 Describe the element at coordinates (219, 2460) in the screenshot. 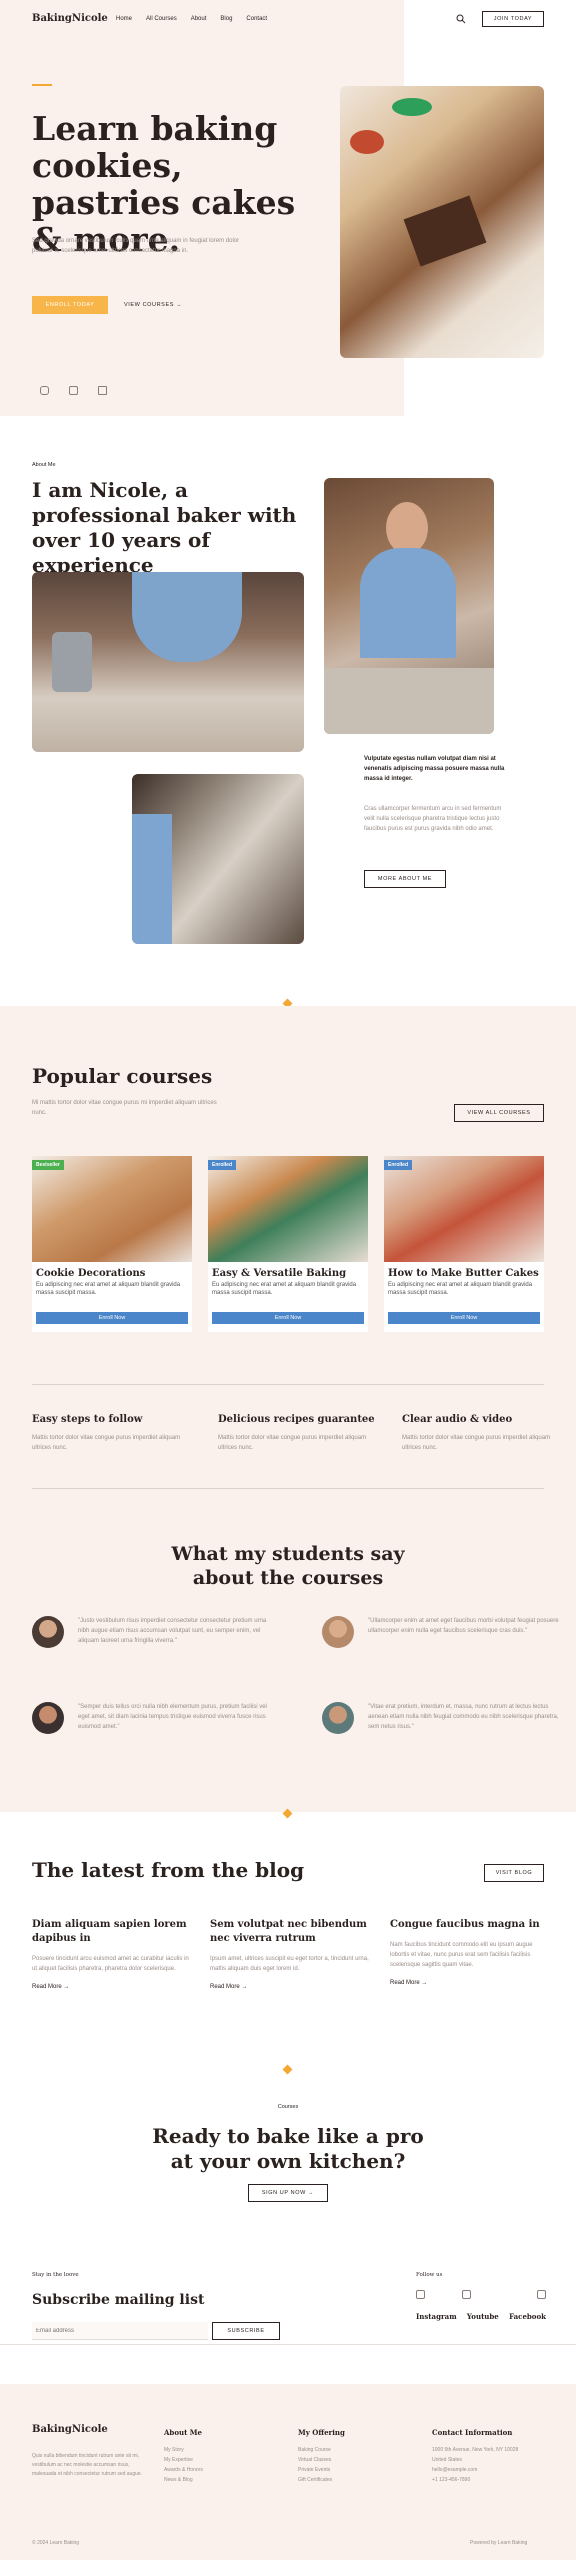

I see `footer-link: My Expertise` at that location.